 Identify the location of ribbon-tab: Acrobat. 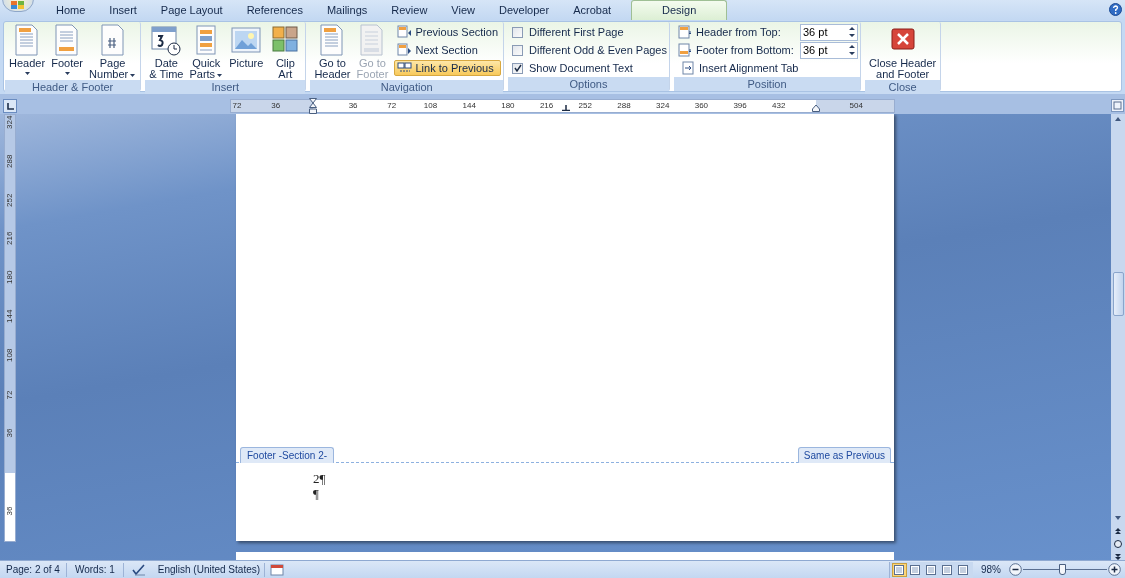
(592, 10).